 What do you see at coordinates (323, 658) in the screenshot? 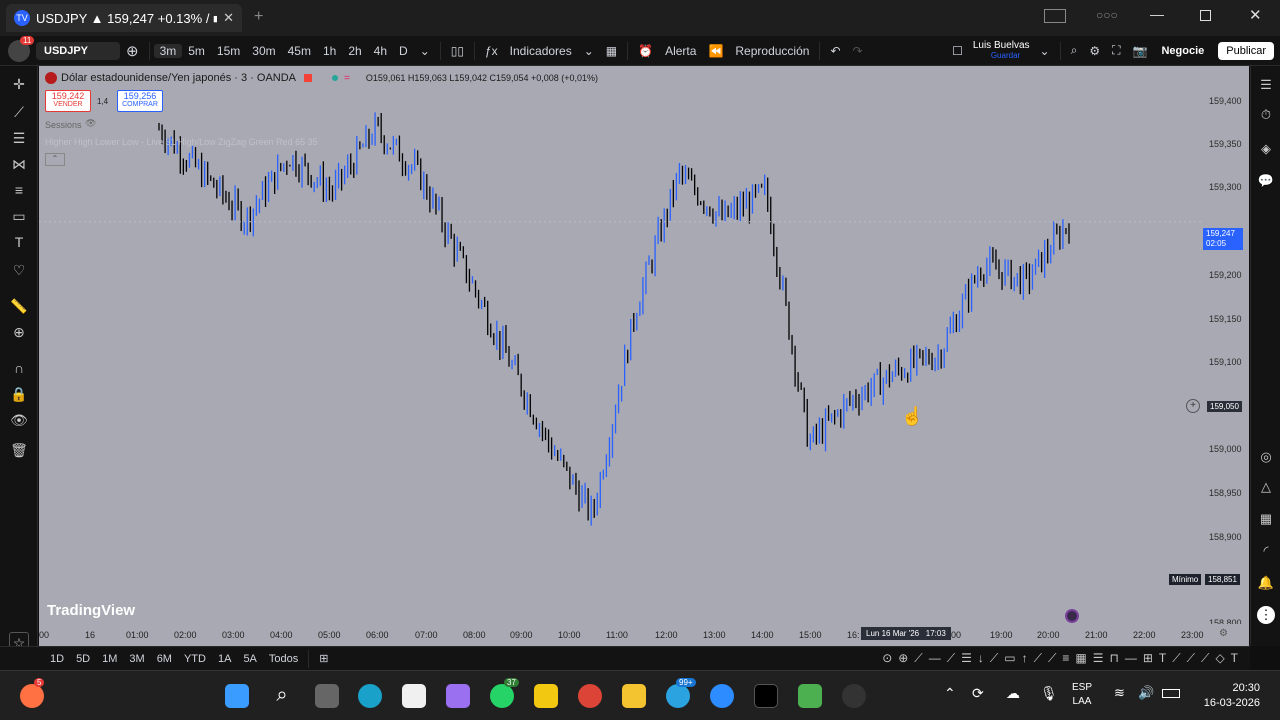
I see `date-range-icon: ⊞` at bounding box center [323, 658].